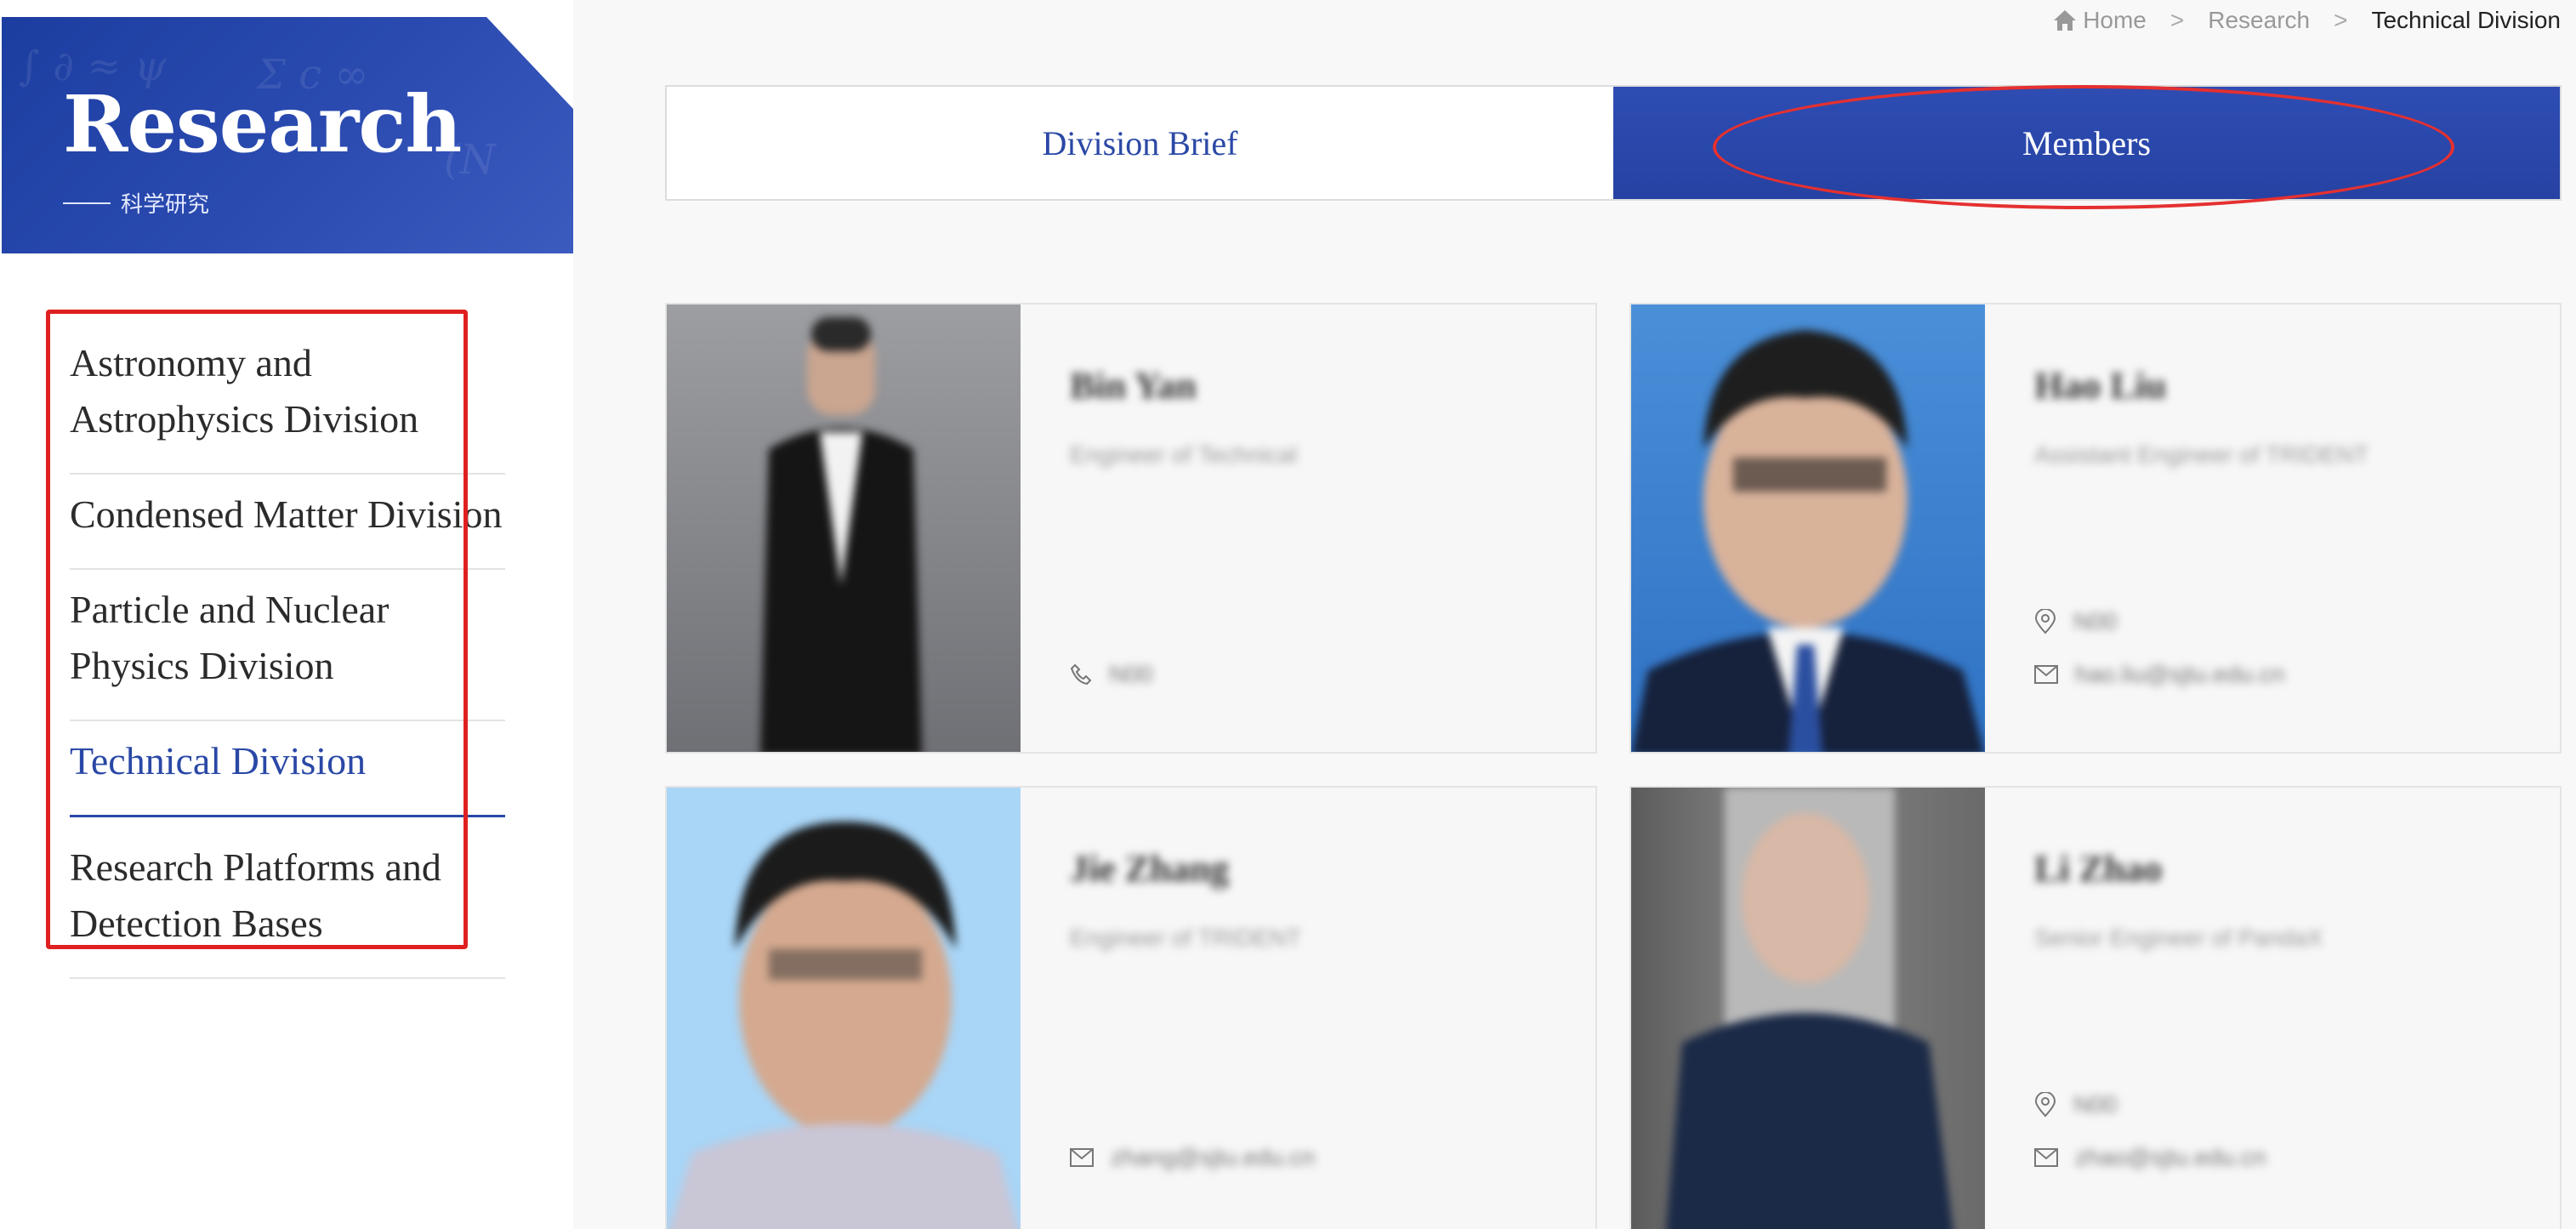  Describe the element at coordinates (1332, 385) in the screenshot. I see `member-name: Bin Yan` at that location.